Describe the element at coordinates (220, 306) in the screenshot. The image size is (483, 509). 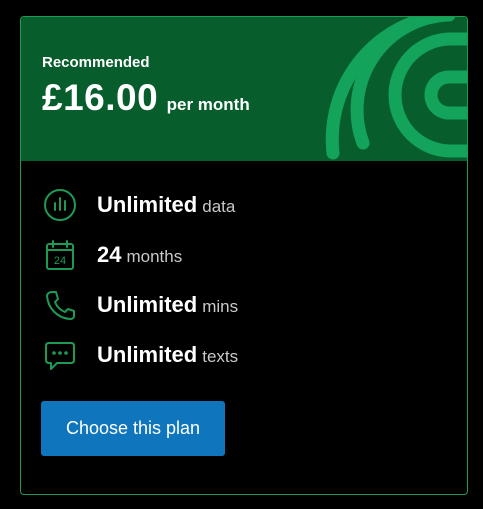
I see `feature-unit: mins` at that location.